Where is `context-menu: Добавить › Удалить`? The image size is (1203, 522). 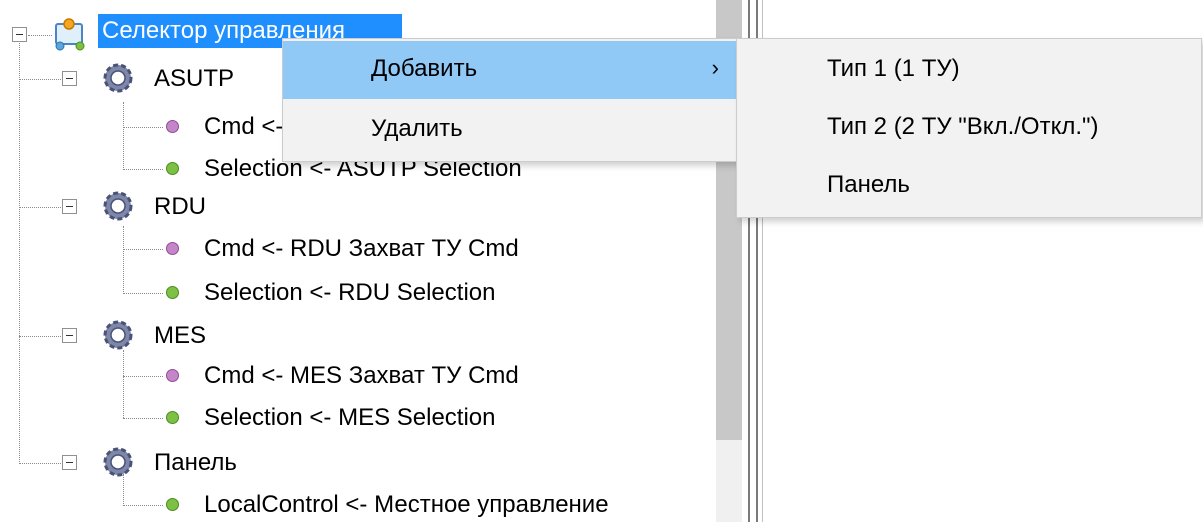 context-menu: Добавить › Удалить is located at coordinates (510, 100).